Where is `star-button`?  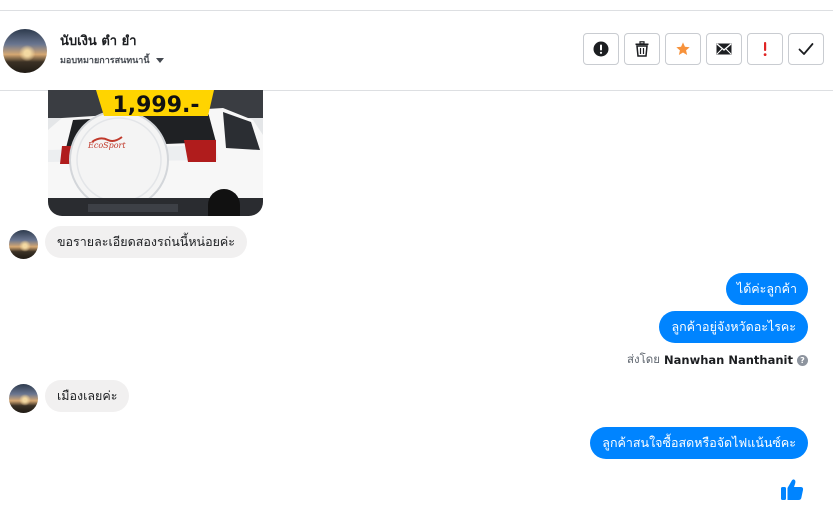
star-button is located at coordinates (683, 49).